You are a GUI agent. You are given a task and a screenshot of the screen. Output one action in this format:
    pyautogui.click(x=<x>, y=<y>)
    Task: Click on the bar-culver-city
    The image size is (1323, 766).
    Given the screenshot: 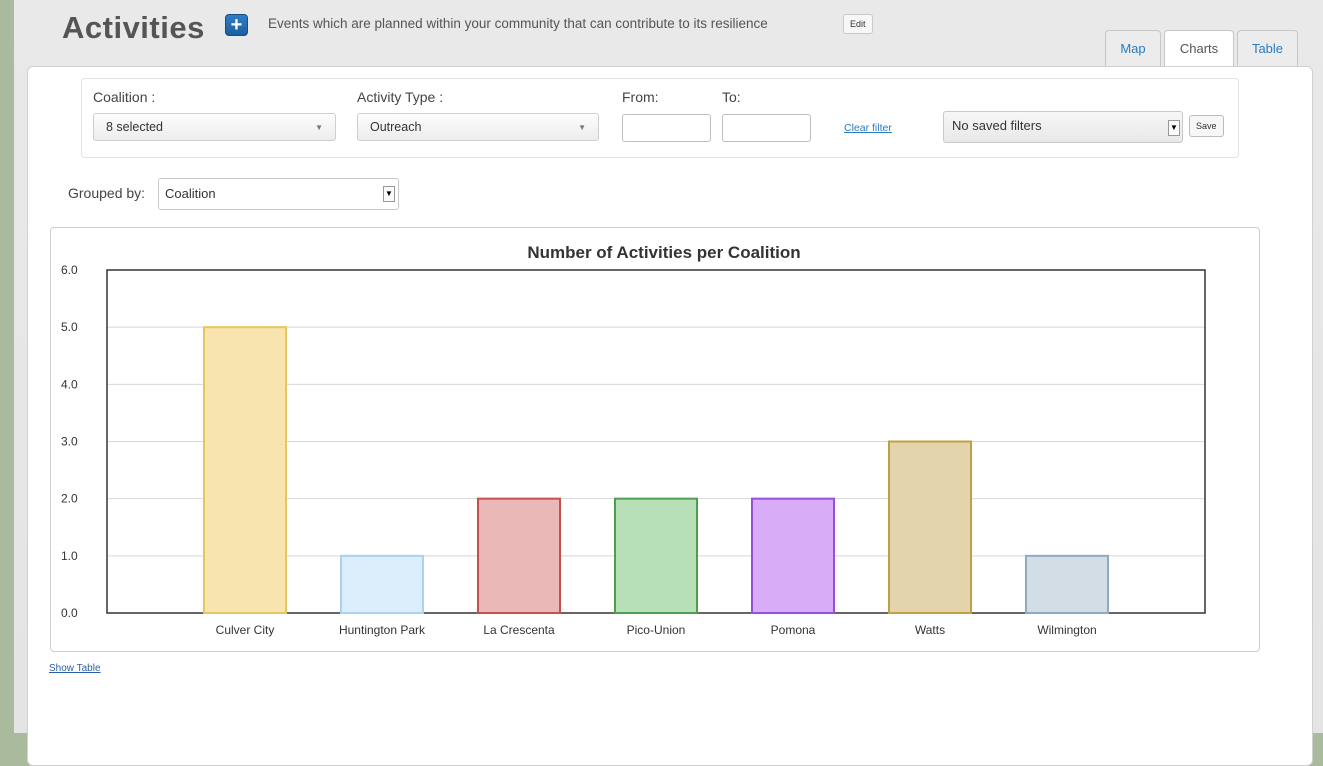 What is the action you would take?
    pyautogui.click(x=245, y=470)
    